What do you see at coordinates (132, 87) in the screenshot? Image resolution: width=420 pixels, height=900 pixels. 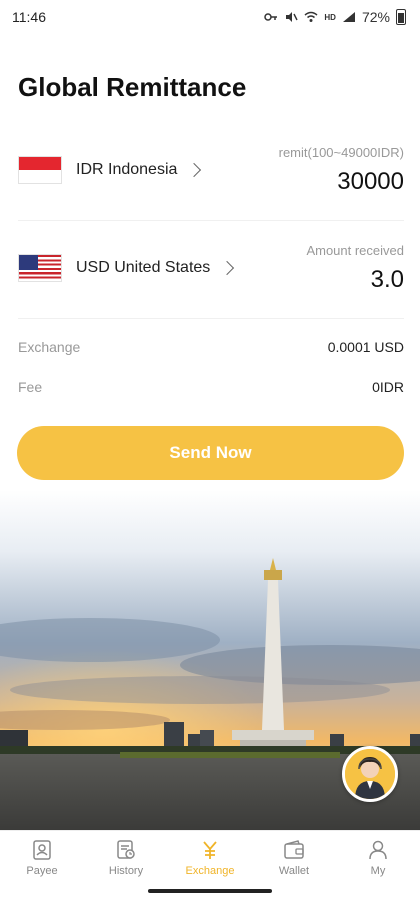 I see `page-title: Global Remittance` at bounding box center [132, 87].